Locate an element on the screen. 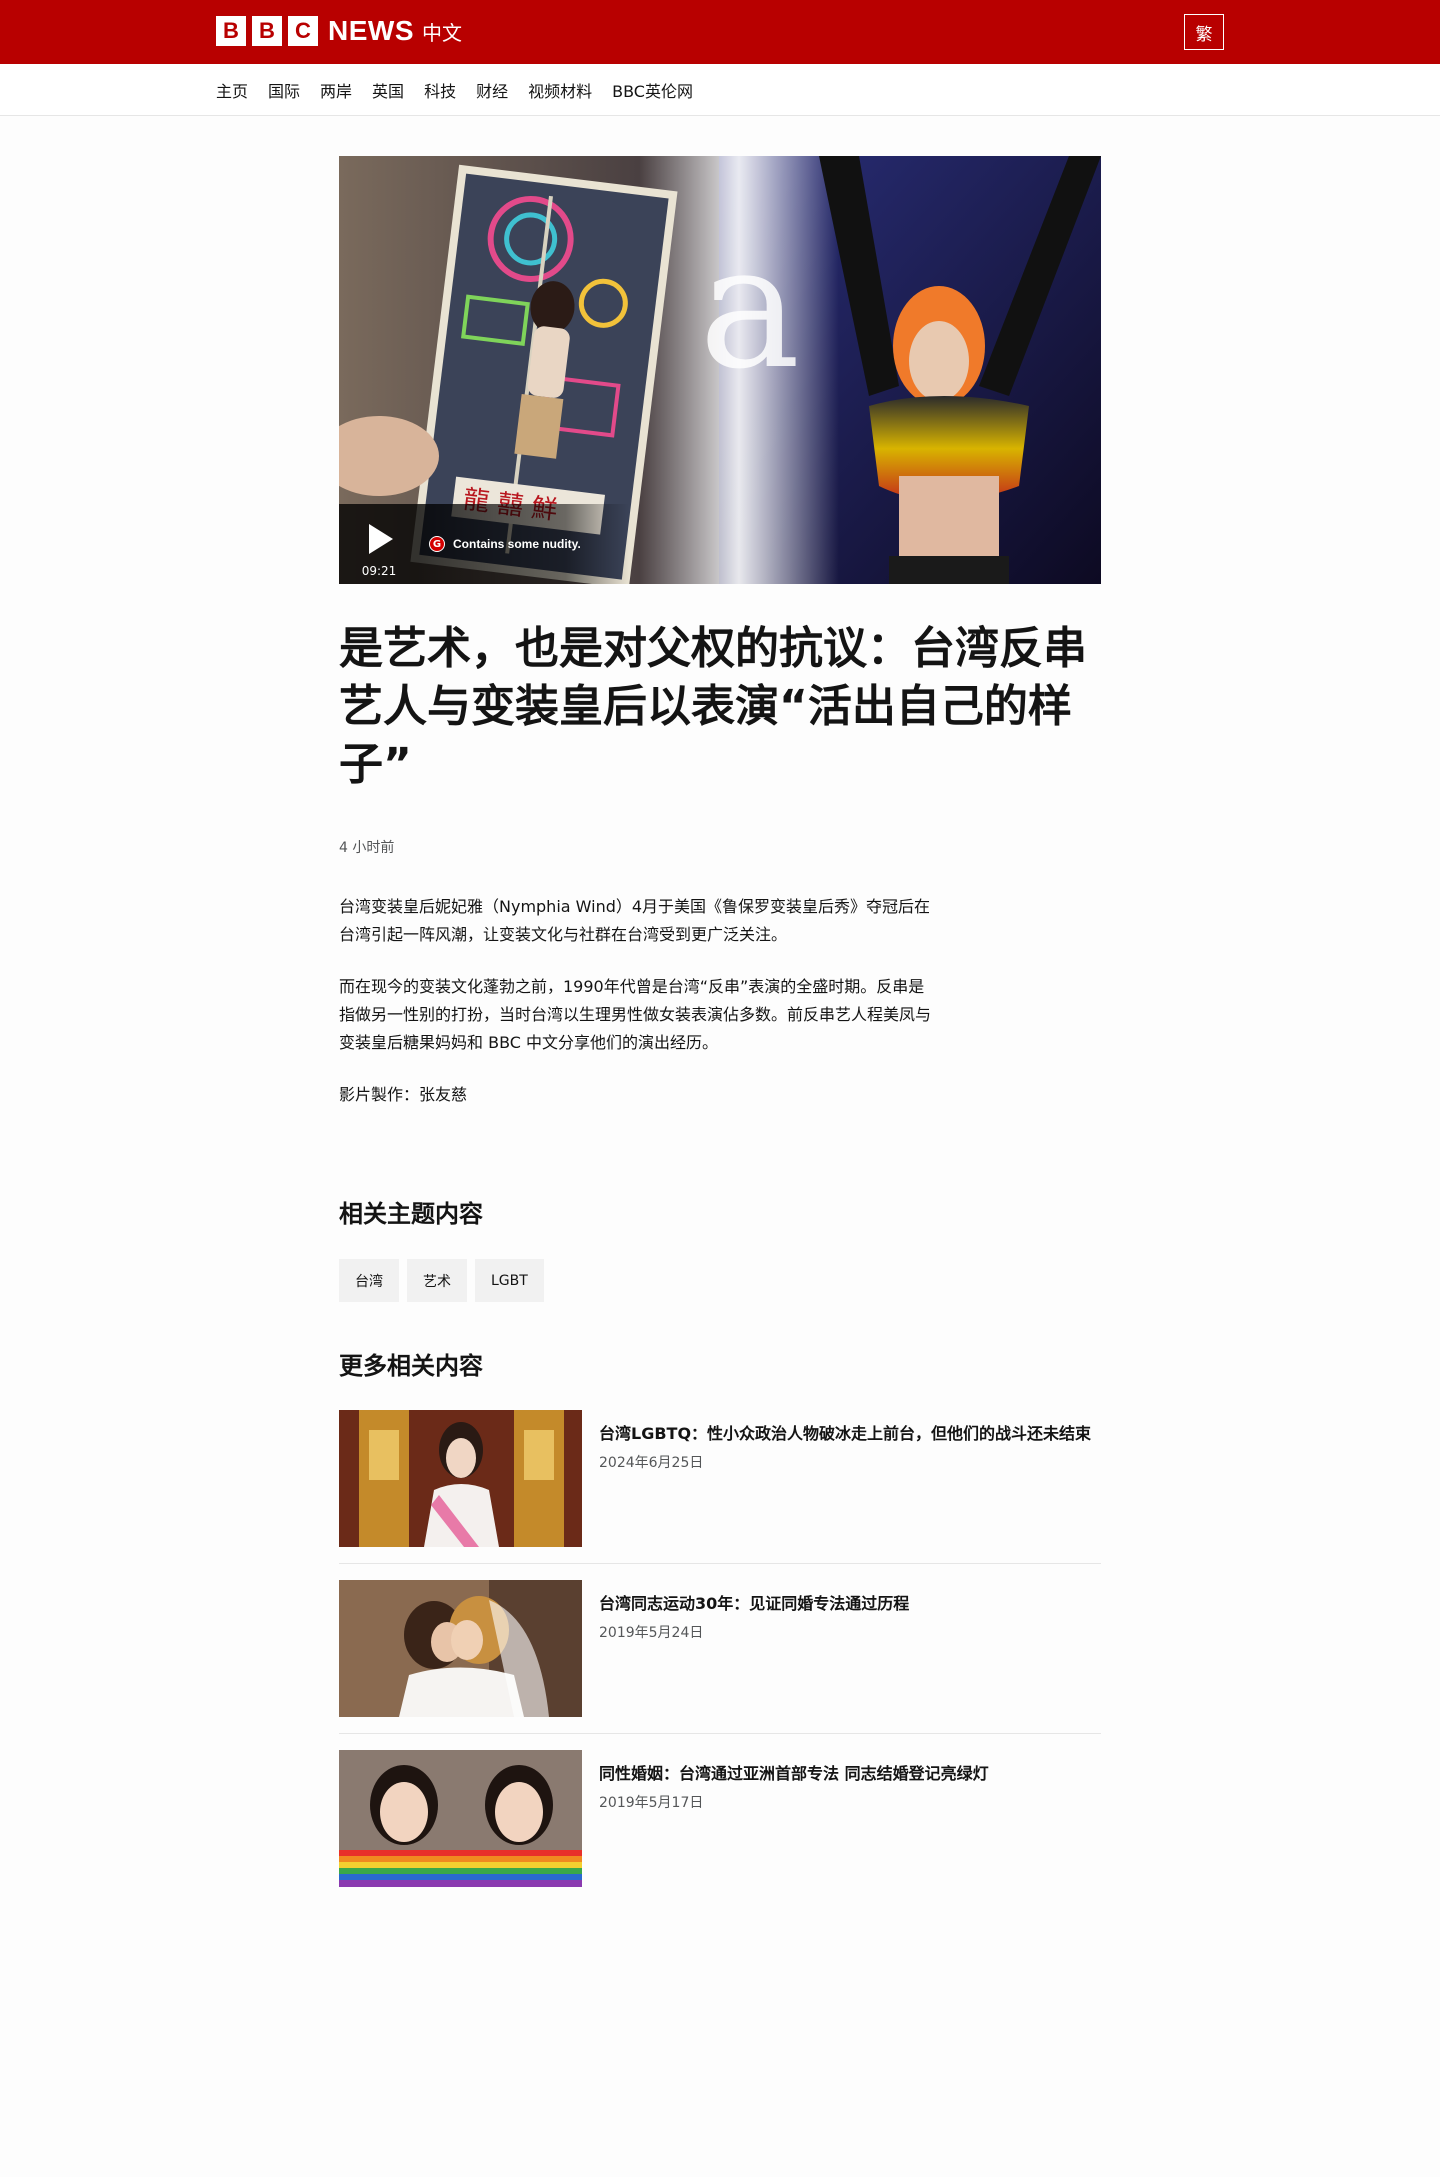  nav-item-home: 主页 is located at coordinates (232, 90).